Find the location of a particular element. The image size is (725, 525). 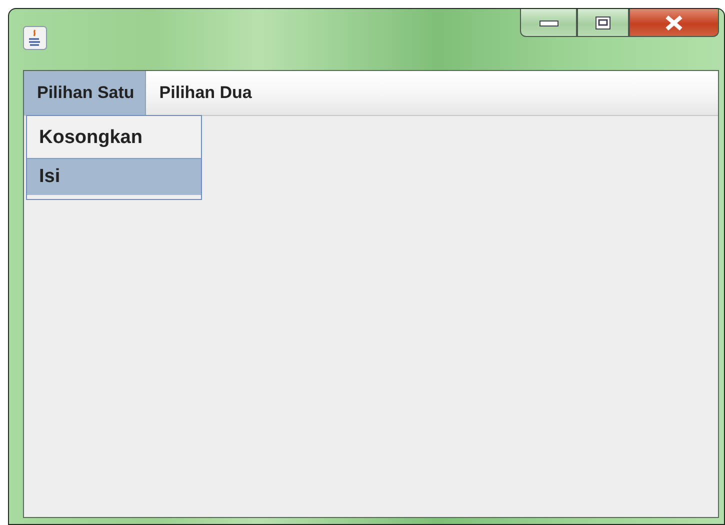

close-button is located at coordinates (674, 23).